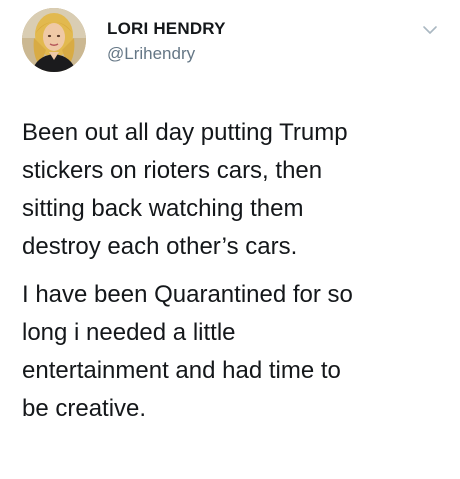 This screenshot has width=460, height=479. I want to click on tweet-line: I have been Quarantined for so, so click(187, 294).